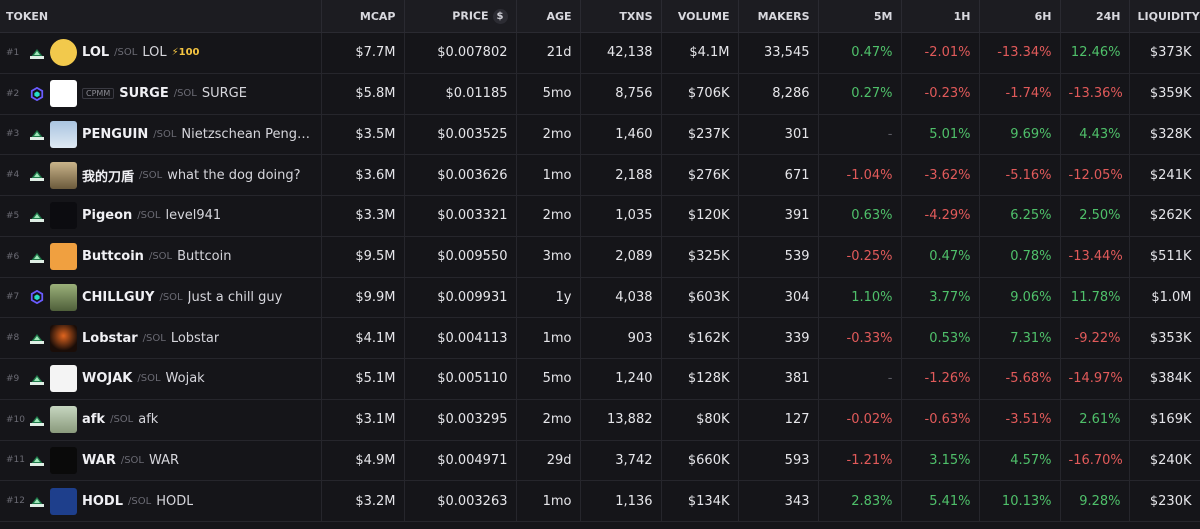 This screenshot has height=529, width=1200. Describe the element at coordinates (161, 135) in the screenshot. I see `token-cell: #3 PENGUIN/SOL Nietzschean Penguin` at that location.